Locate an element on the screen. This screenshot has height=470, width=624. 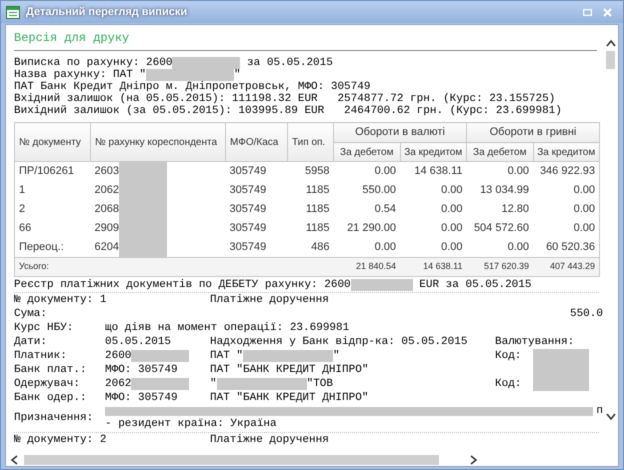
field-value: п is located at coordinates (599, 412).